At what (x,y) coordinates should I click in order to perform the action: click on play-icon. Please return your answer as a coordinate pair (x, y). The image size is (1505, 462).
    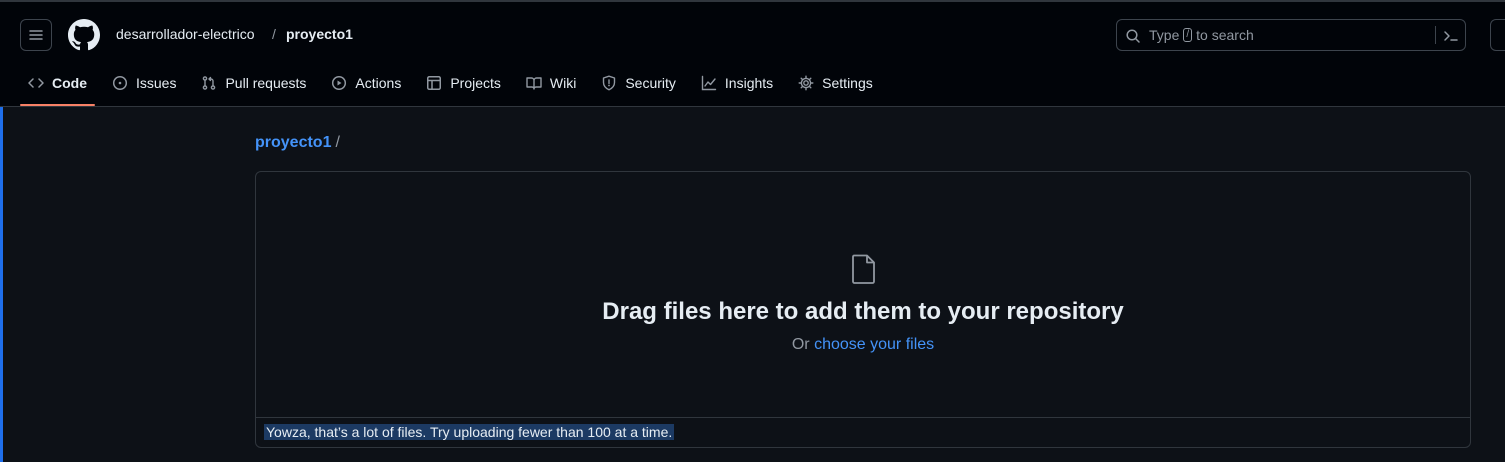
    Looking at the image, I should click on (339, 83).